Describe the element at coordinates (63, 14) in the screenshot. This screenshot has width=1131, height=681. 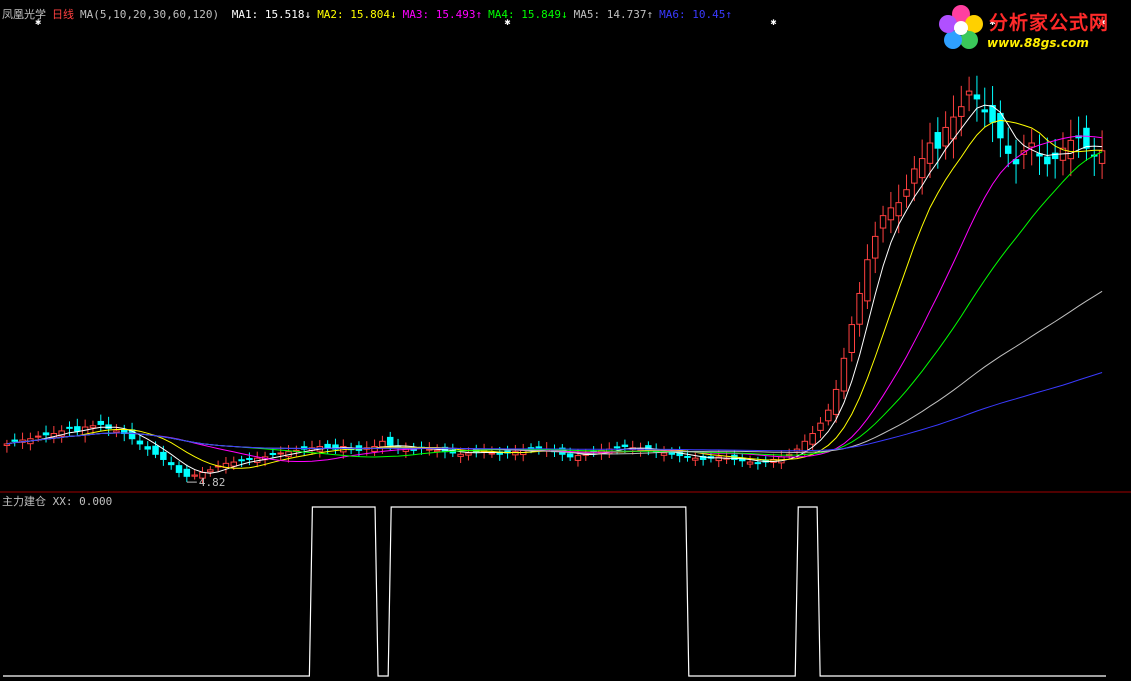
I see `period-label: 日线` at that location.